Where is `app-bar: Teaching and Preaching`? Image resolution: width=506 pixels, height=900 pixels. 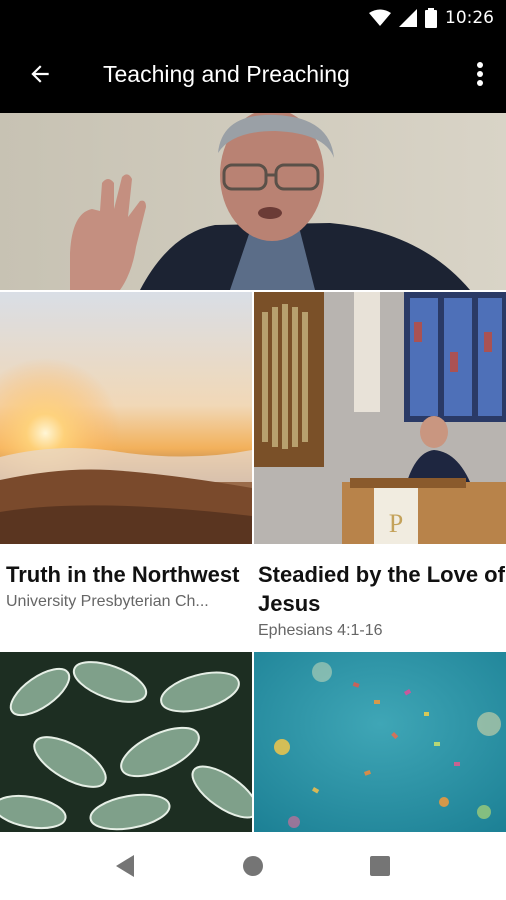
app-bar: Teaching and Preaching is located at coordinates (253, 74).